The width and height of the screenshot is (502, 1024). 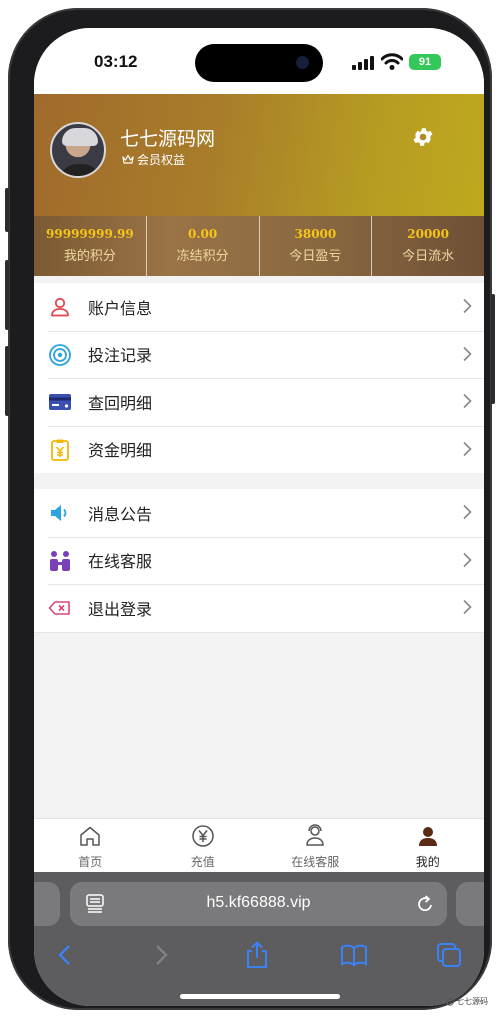 I want to click on menu-item-label: 在线客服, so click(x=120, y=562).